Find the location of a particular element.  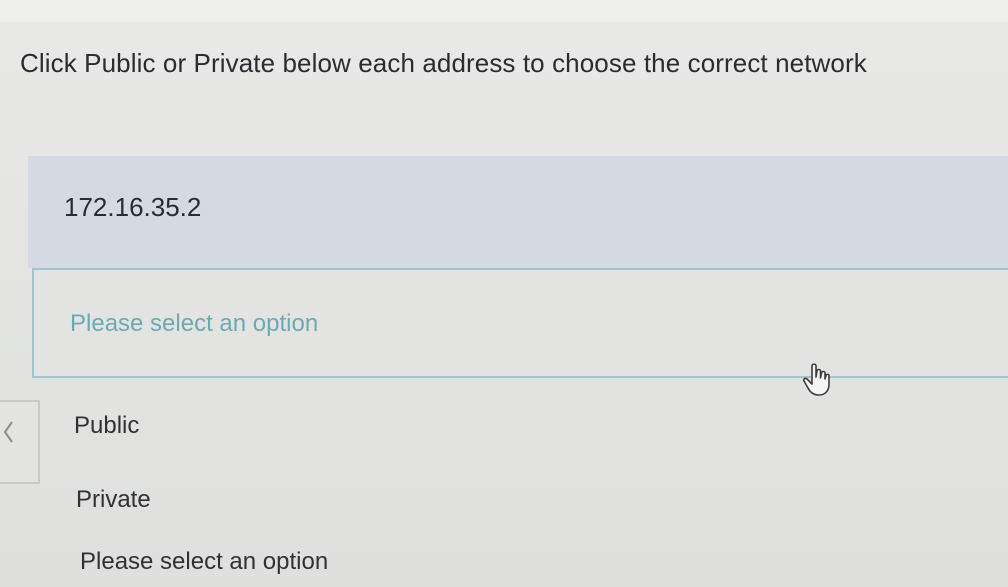

ip-address-label: 172.16.35.2 is located at coordinates (133, 207).